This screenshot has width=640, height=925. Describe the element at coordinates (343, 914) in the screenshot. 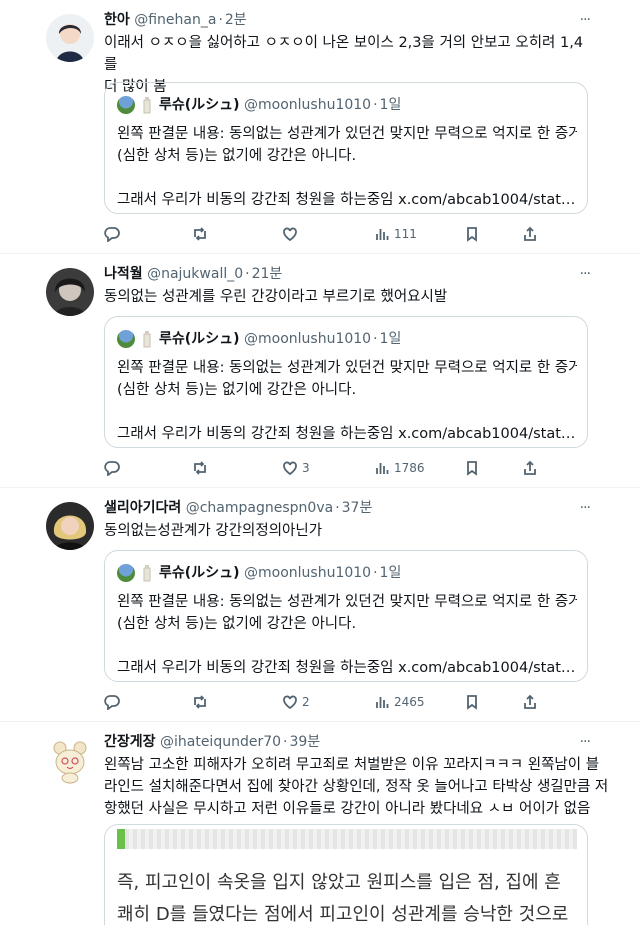

I see `image-text-line: 쾌히 D를 들였다는 점에서 피고인이 성관계를 승낙한 것으로` at that location.